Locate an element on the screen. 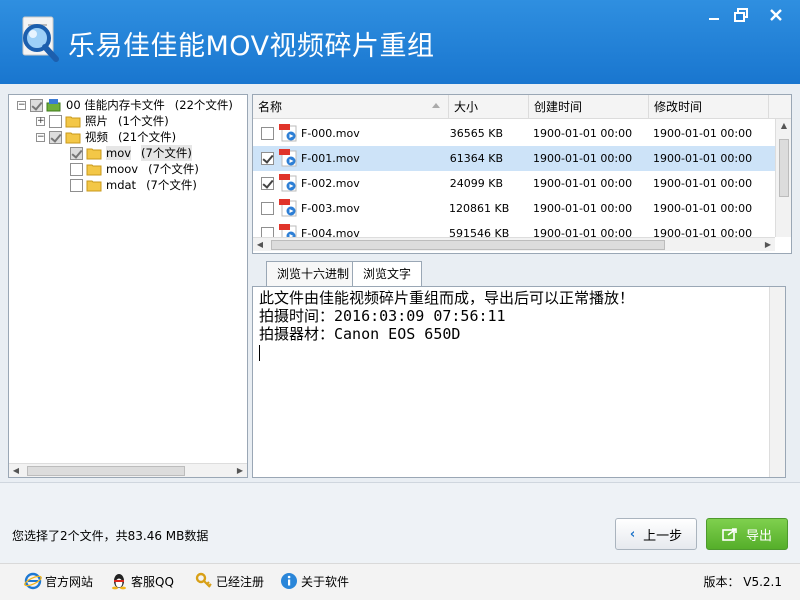  file-list-horizontal-scrollbar: ◀ ▶ is located at coordinates (514, 244).